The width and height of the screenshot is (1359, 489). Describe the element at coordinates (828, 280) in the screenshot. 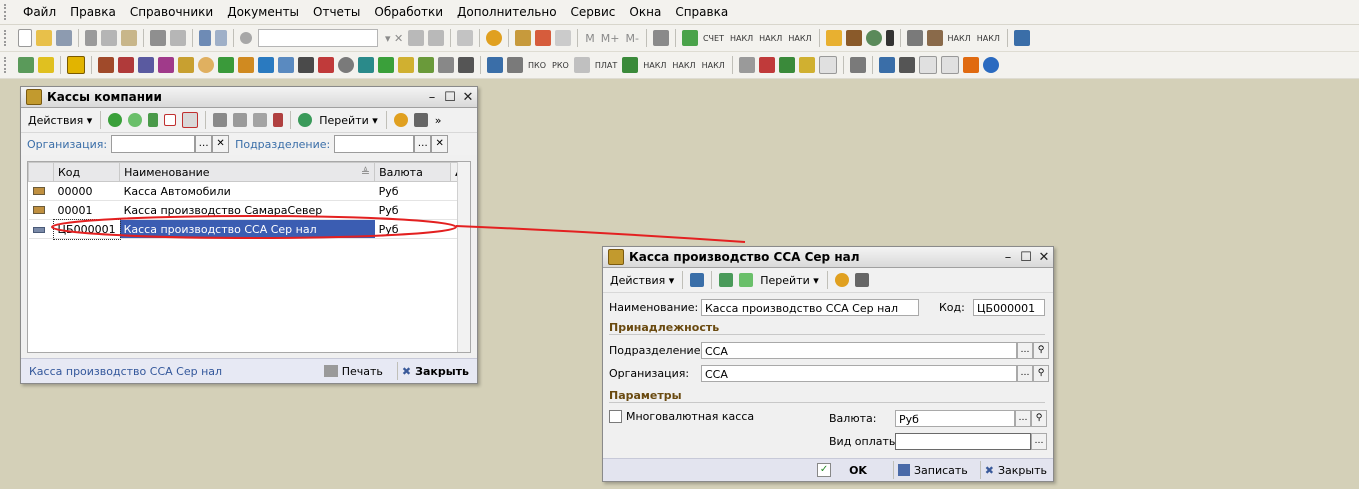

I see `form-toolbar: Действия ▾ Перейти ▾` at that location.